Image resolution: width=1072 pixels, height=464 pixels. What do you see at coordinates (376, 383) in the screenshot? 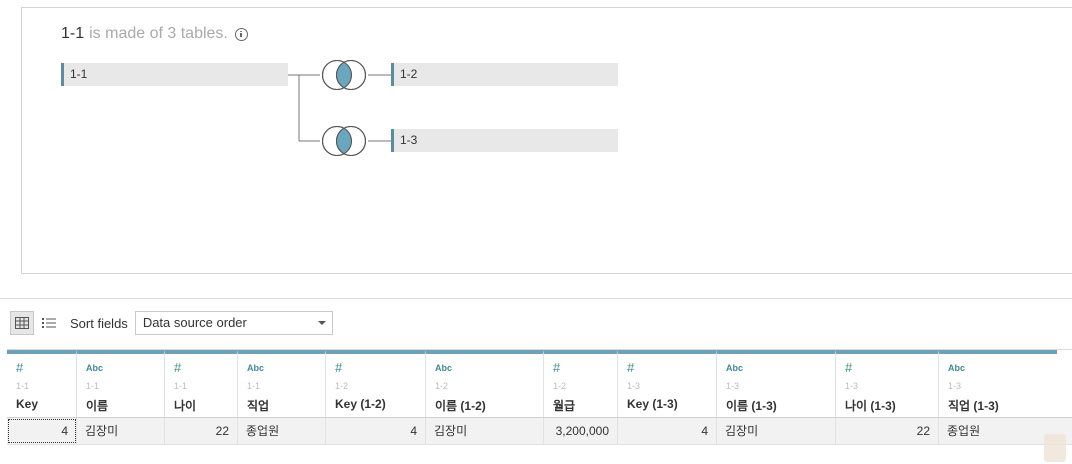
I see `column-header: #1-2 Key (1-2)` at bounding box center [376, 383].